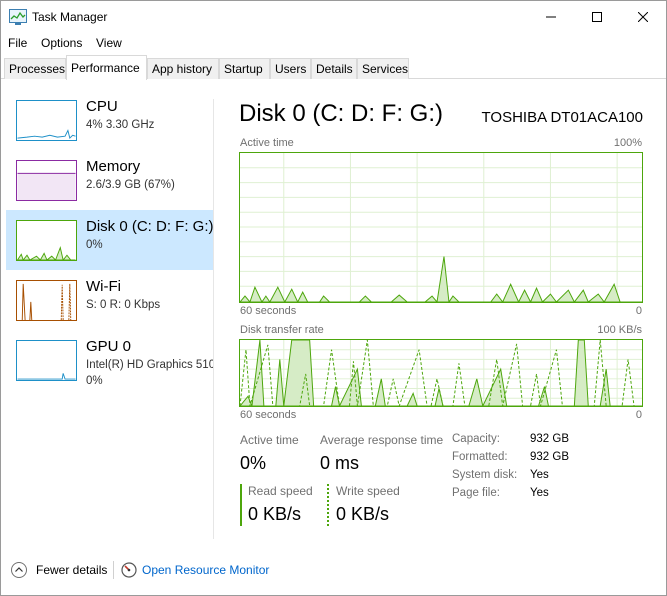 This screenshot has height=596, width=667. Describe the element at coordinates (476, 493) in the screenshot. I see `page-file-label: Page file:` at that location.